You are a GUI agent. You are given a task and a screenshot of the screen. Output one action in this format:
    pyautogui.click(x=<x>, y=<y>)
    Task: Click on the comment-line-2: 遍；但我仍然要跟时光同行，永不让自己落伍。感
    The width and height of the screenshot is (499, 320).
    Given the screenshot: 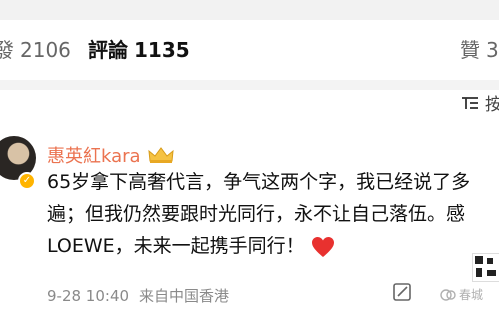 What is the action you would take?
    pyautogui.click(x=256, y=214)
    